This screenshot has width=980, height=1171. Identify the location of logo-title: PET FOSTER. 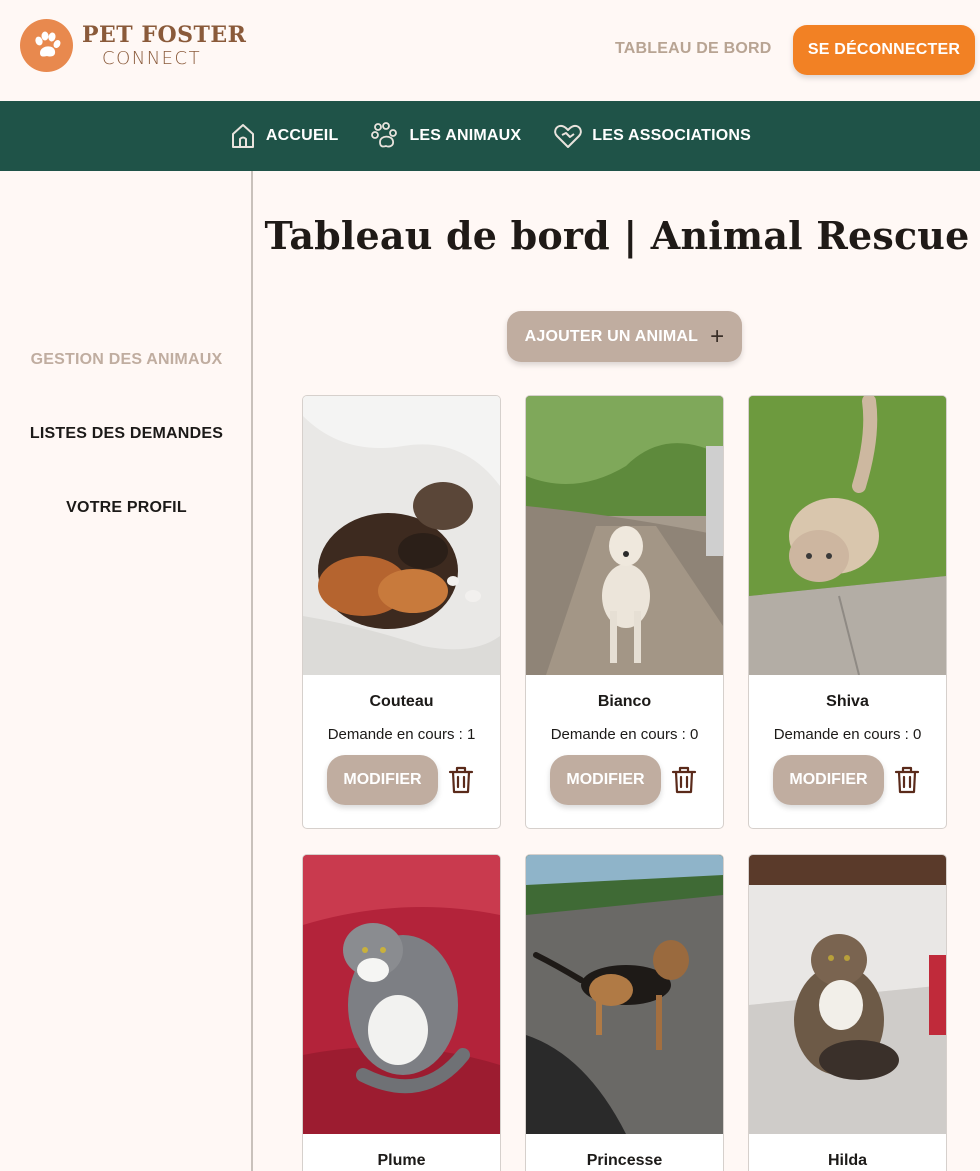
(164, 34).